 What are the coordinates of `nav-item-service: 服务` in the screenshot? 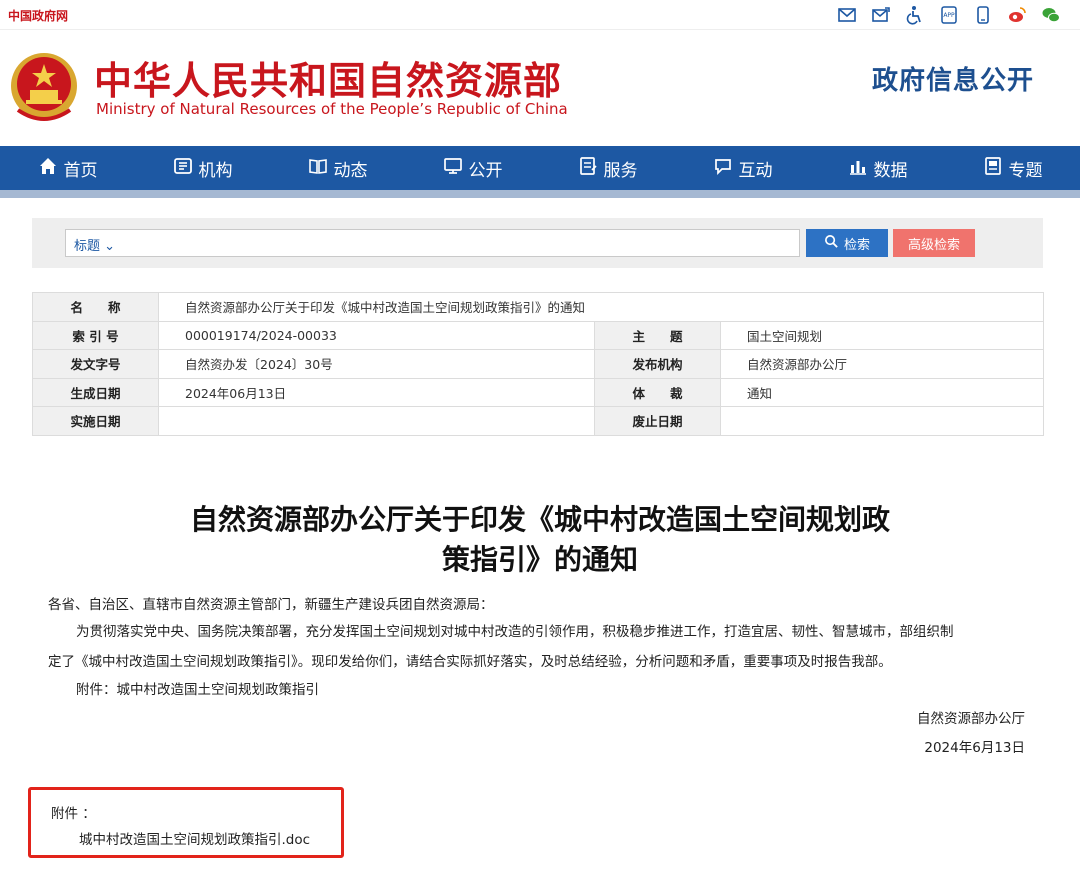 It's located at (607, 168).